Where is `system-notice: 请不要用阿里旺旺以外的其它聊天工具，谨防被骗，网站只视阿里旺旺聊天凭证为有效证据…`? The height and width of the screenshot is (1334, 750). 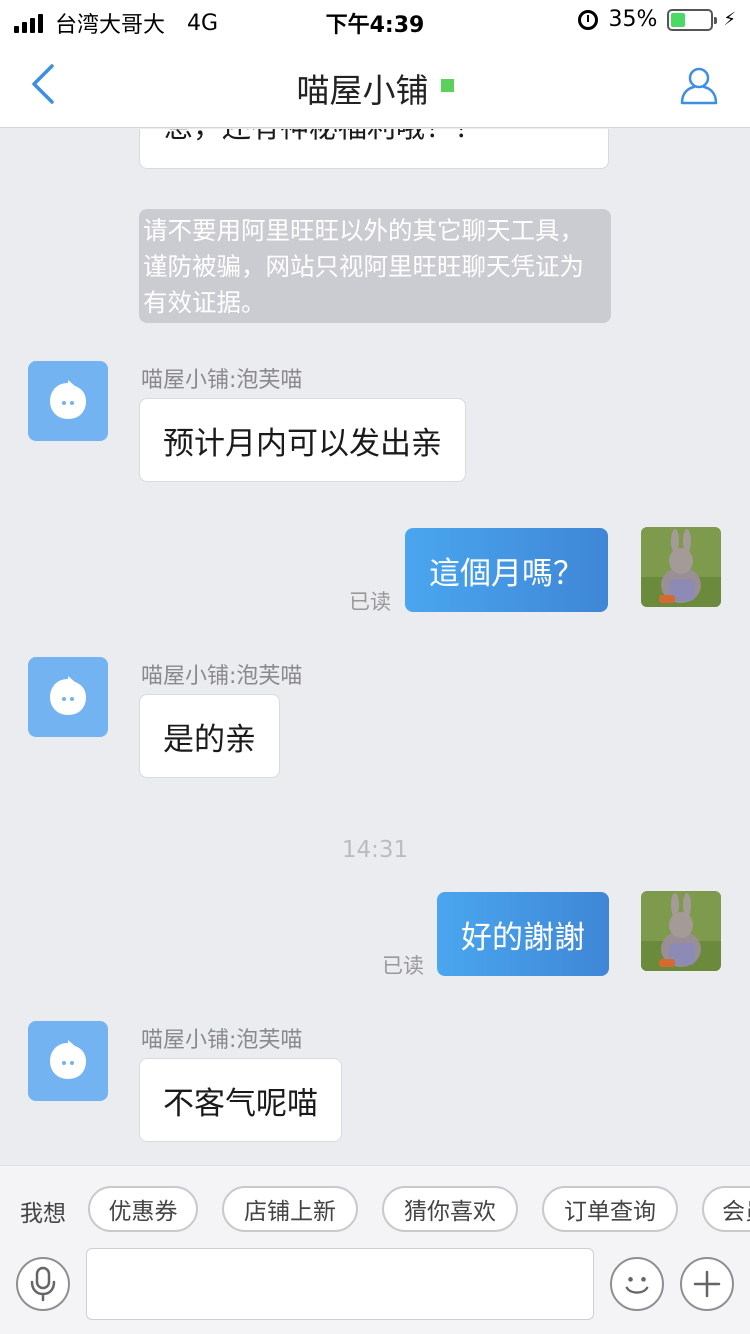 system-notice: 请不要用阿里旺旺以外的其它聊天工具，谨防被骗，网站只视阿里旺旺聊天凭证为有效证据… is located at coordinates (375, 266).